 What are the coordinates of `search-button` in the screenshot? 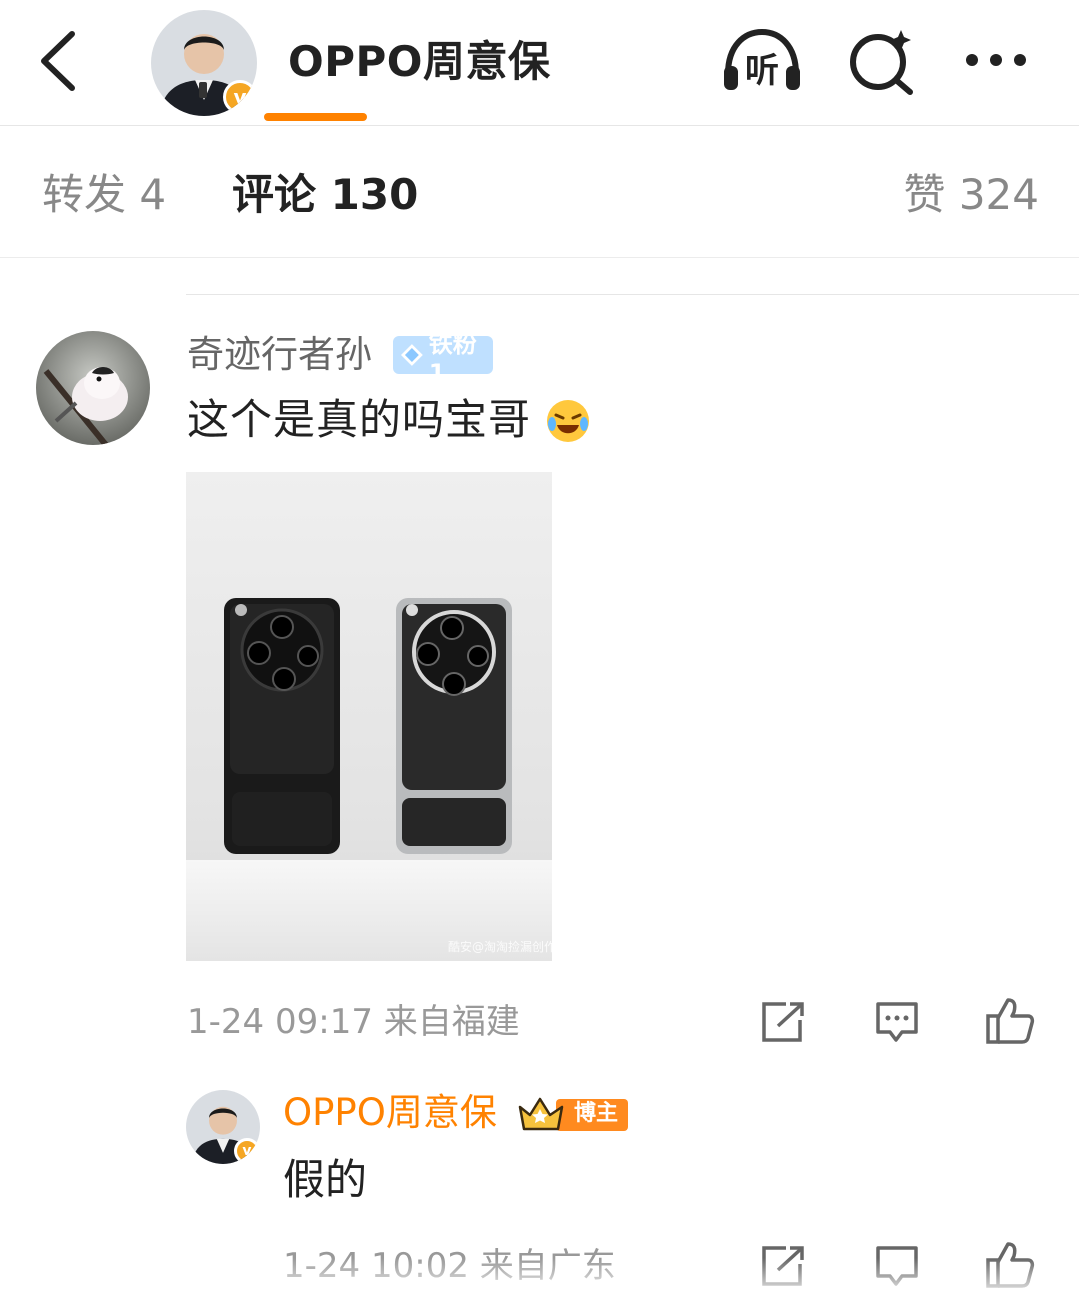 It's located at (882, 61).